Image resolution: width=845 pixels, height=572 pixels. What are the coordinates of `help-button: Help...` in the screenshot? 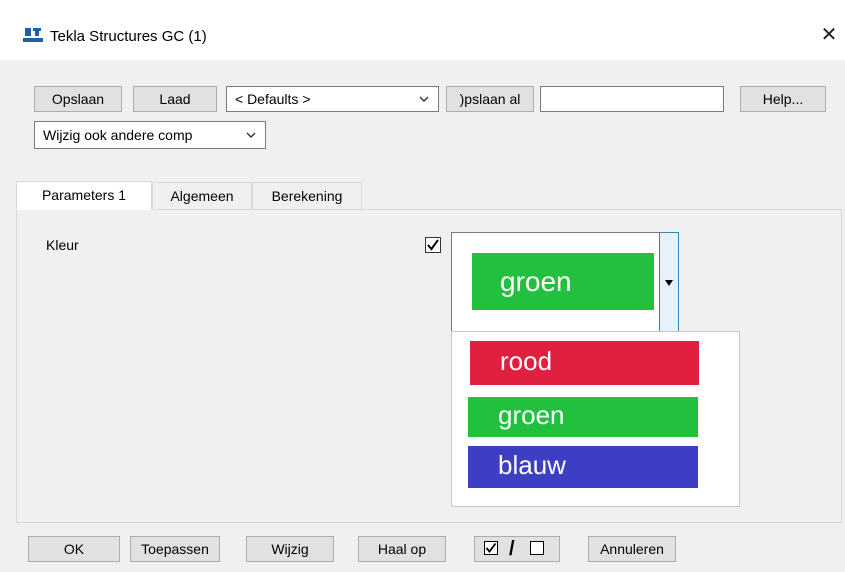 It's located at (783, 99).